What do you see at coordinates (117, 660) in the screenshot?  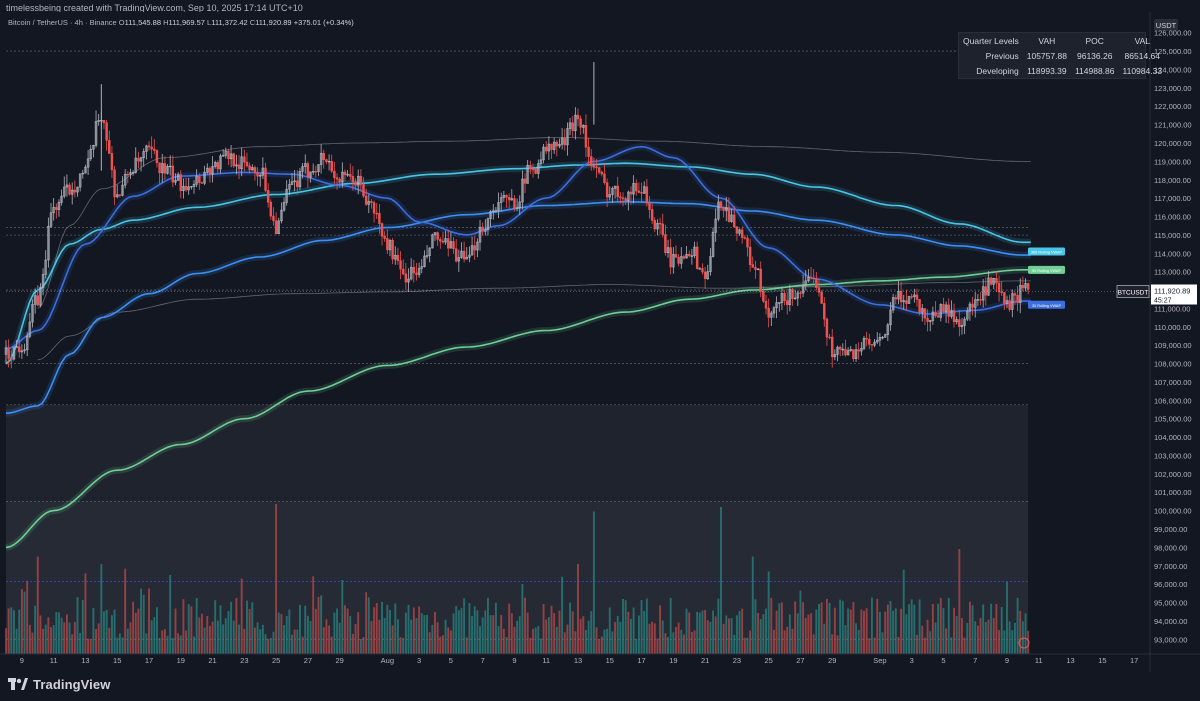 I see `time-tick-label: 15` at bounding box center [117, 660].